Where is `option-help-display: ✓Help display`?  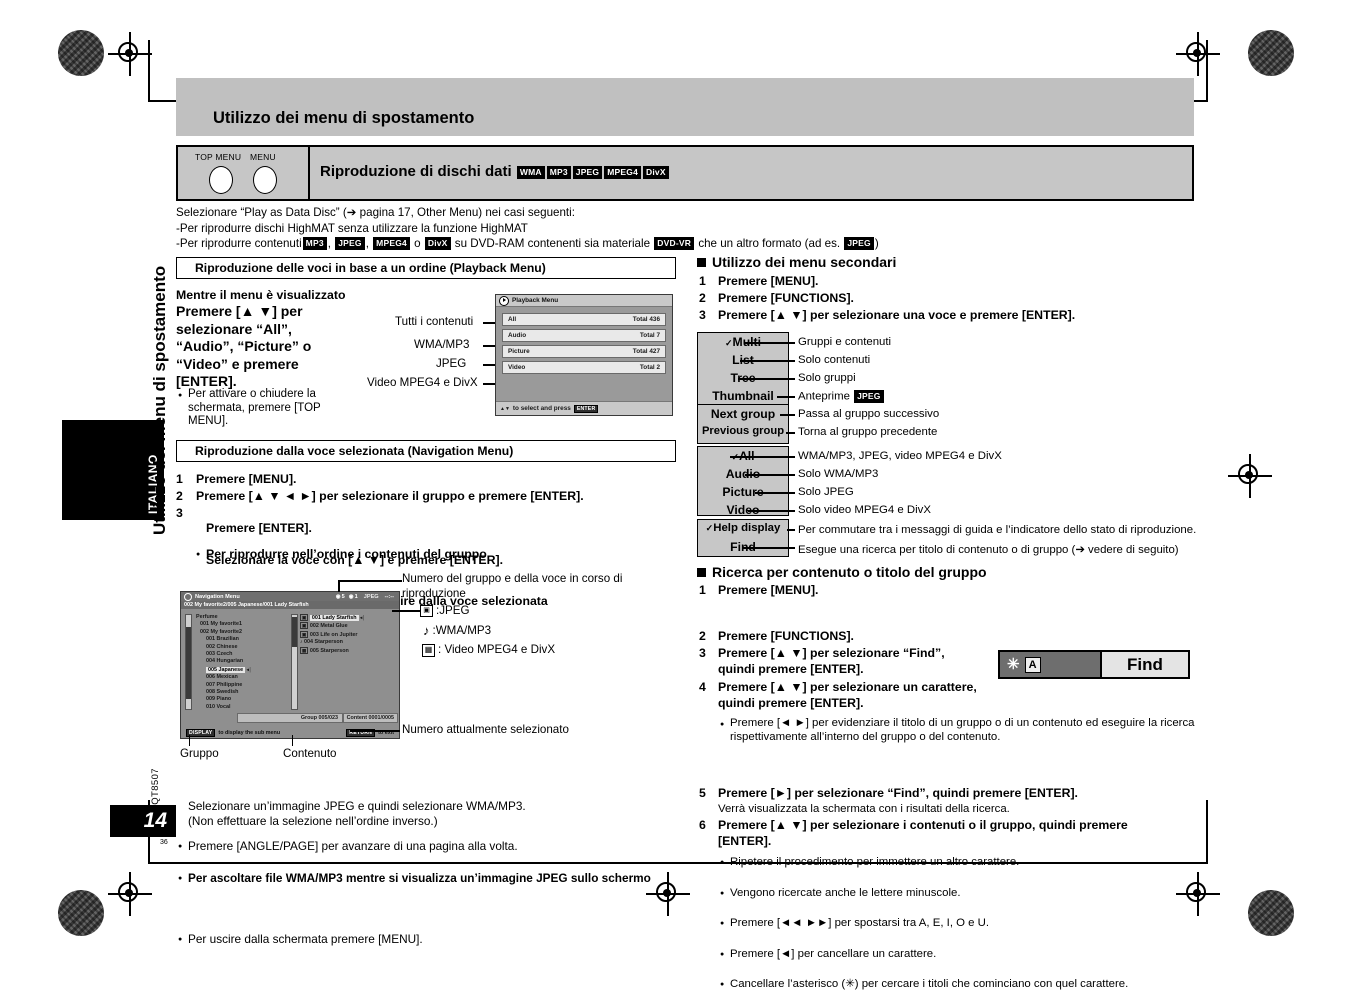 option-help-display: ✓Help display is located at coordinates (743, 528).